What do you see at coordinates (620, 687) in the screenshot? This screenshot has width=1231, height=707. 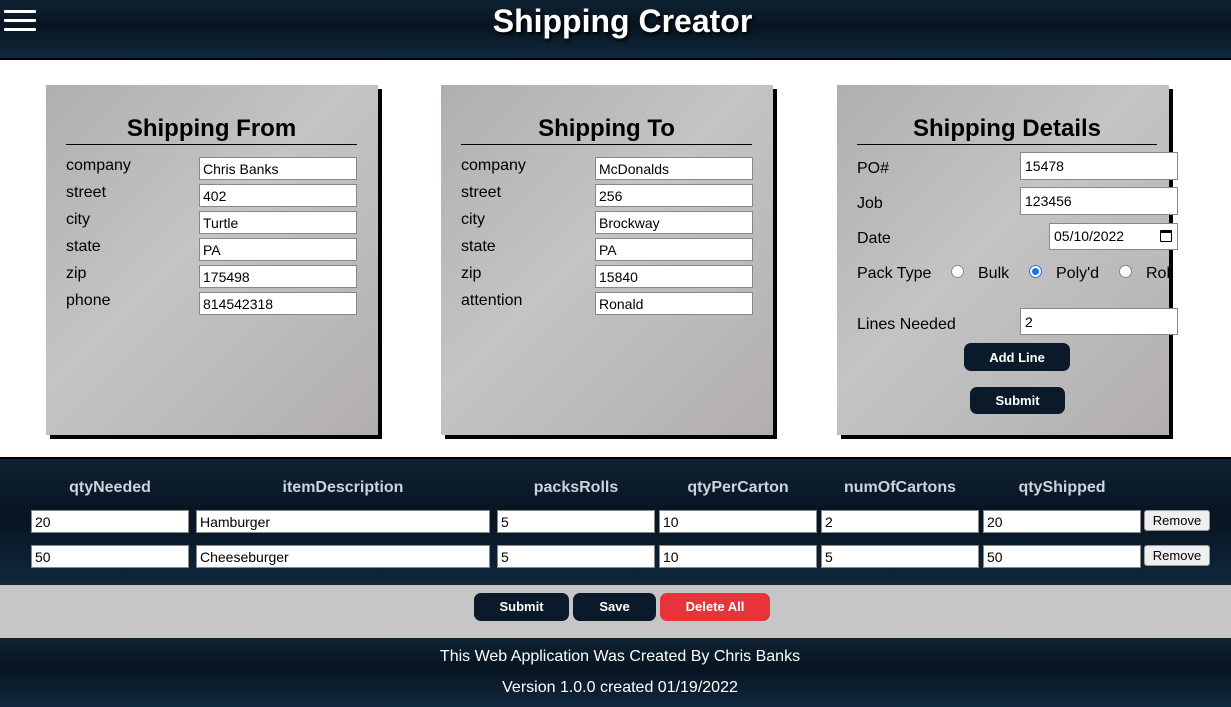 I see `footer-version: Version 1.0.0 created 01/19/2022` at bounding box center [620, 687].